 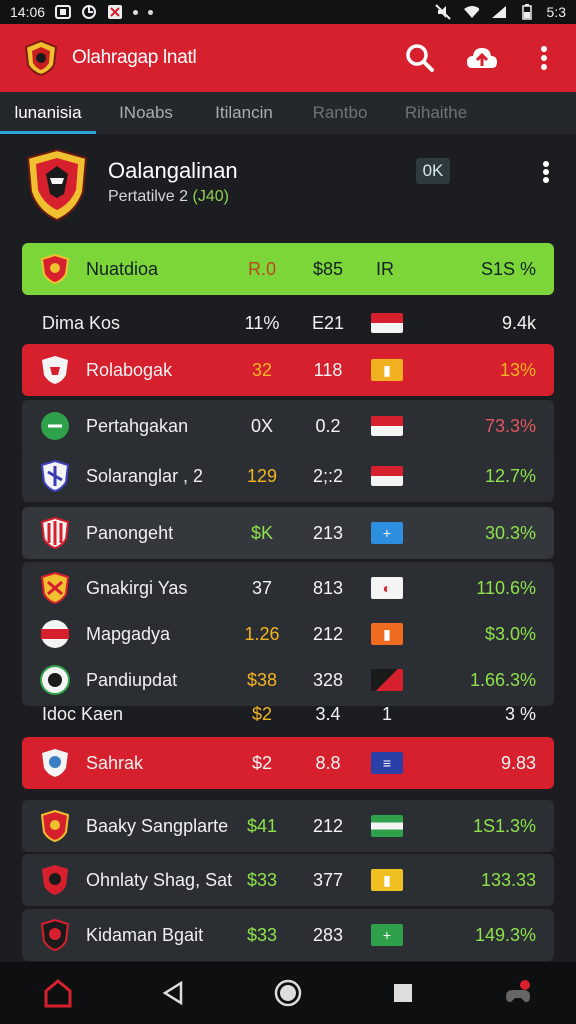 I want to click on stat-col-2: 377, so click(x=328, y=879).